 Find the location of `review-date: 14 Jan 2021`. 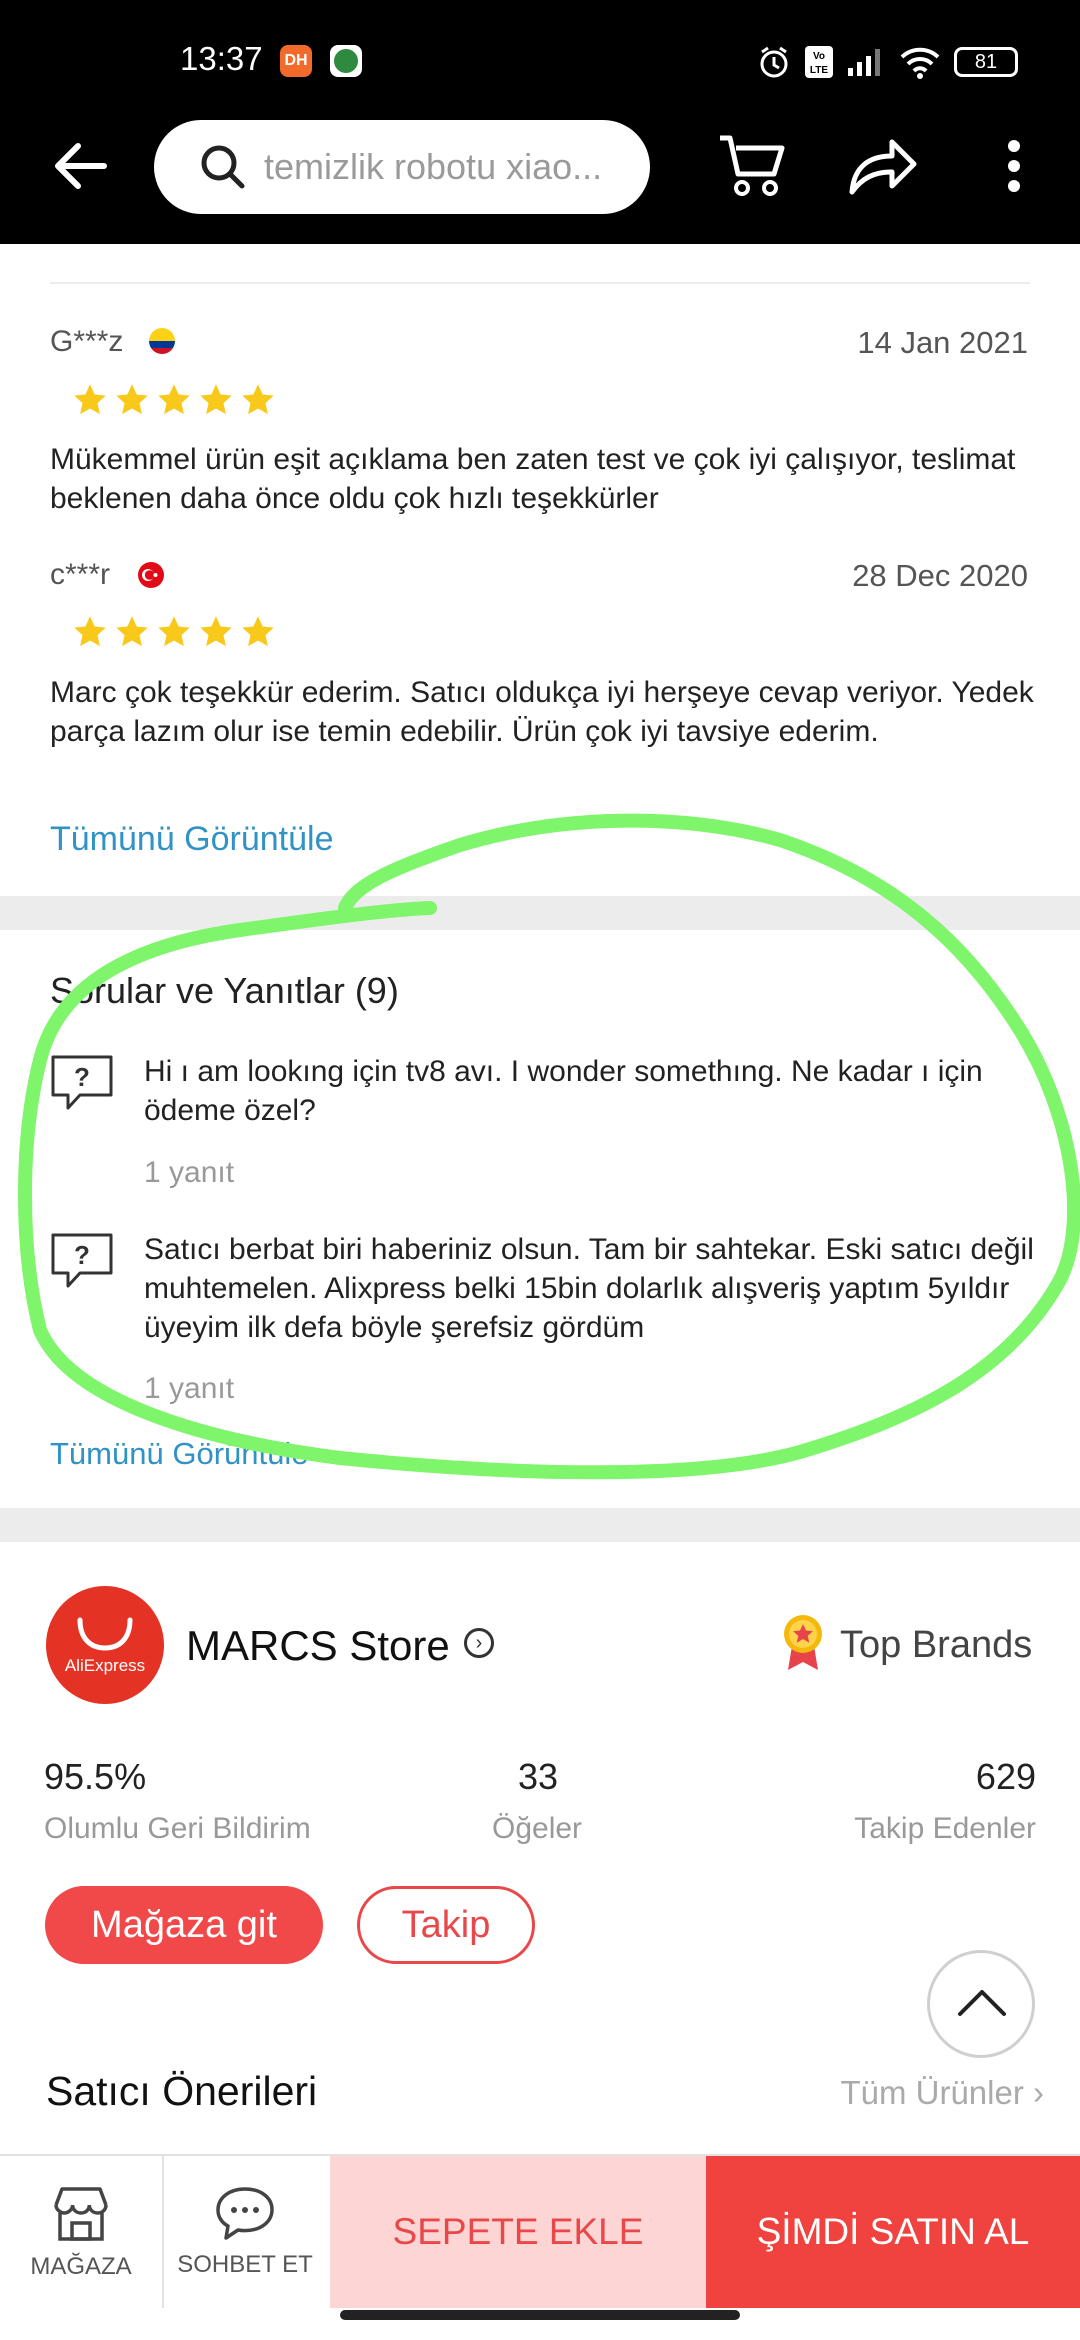

review-date: 14 Jan 2021 is located at coordinates (942, 342).